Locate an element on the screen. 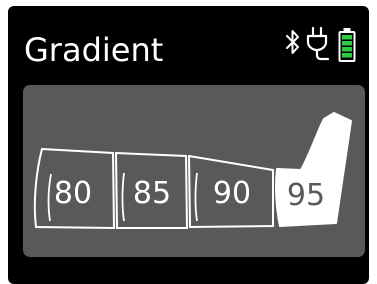 This screenshot has height=284, width=377. segment-label-4: 95 is located at coordinates (306, 195).